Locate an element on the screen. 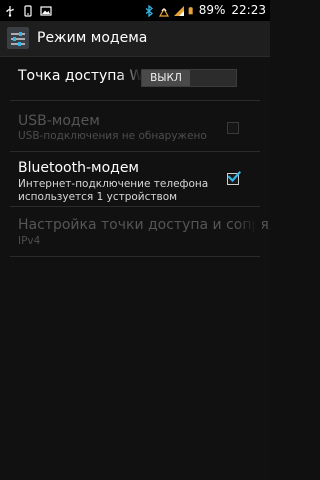 The image size is (320, 480). checkmark-icon is located at coordinates (234, 176).